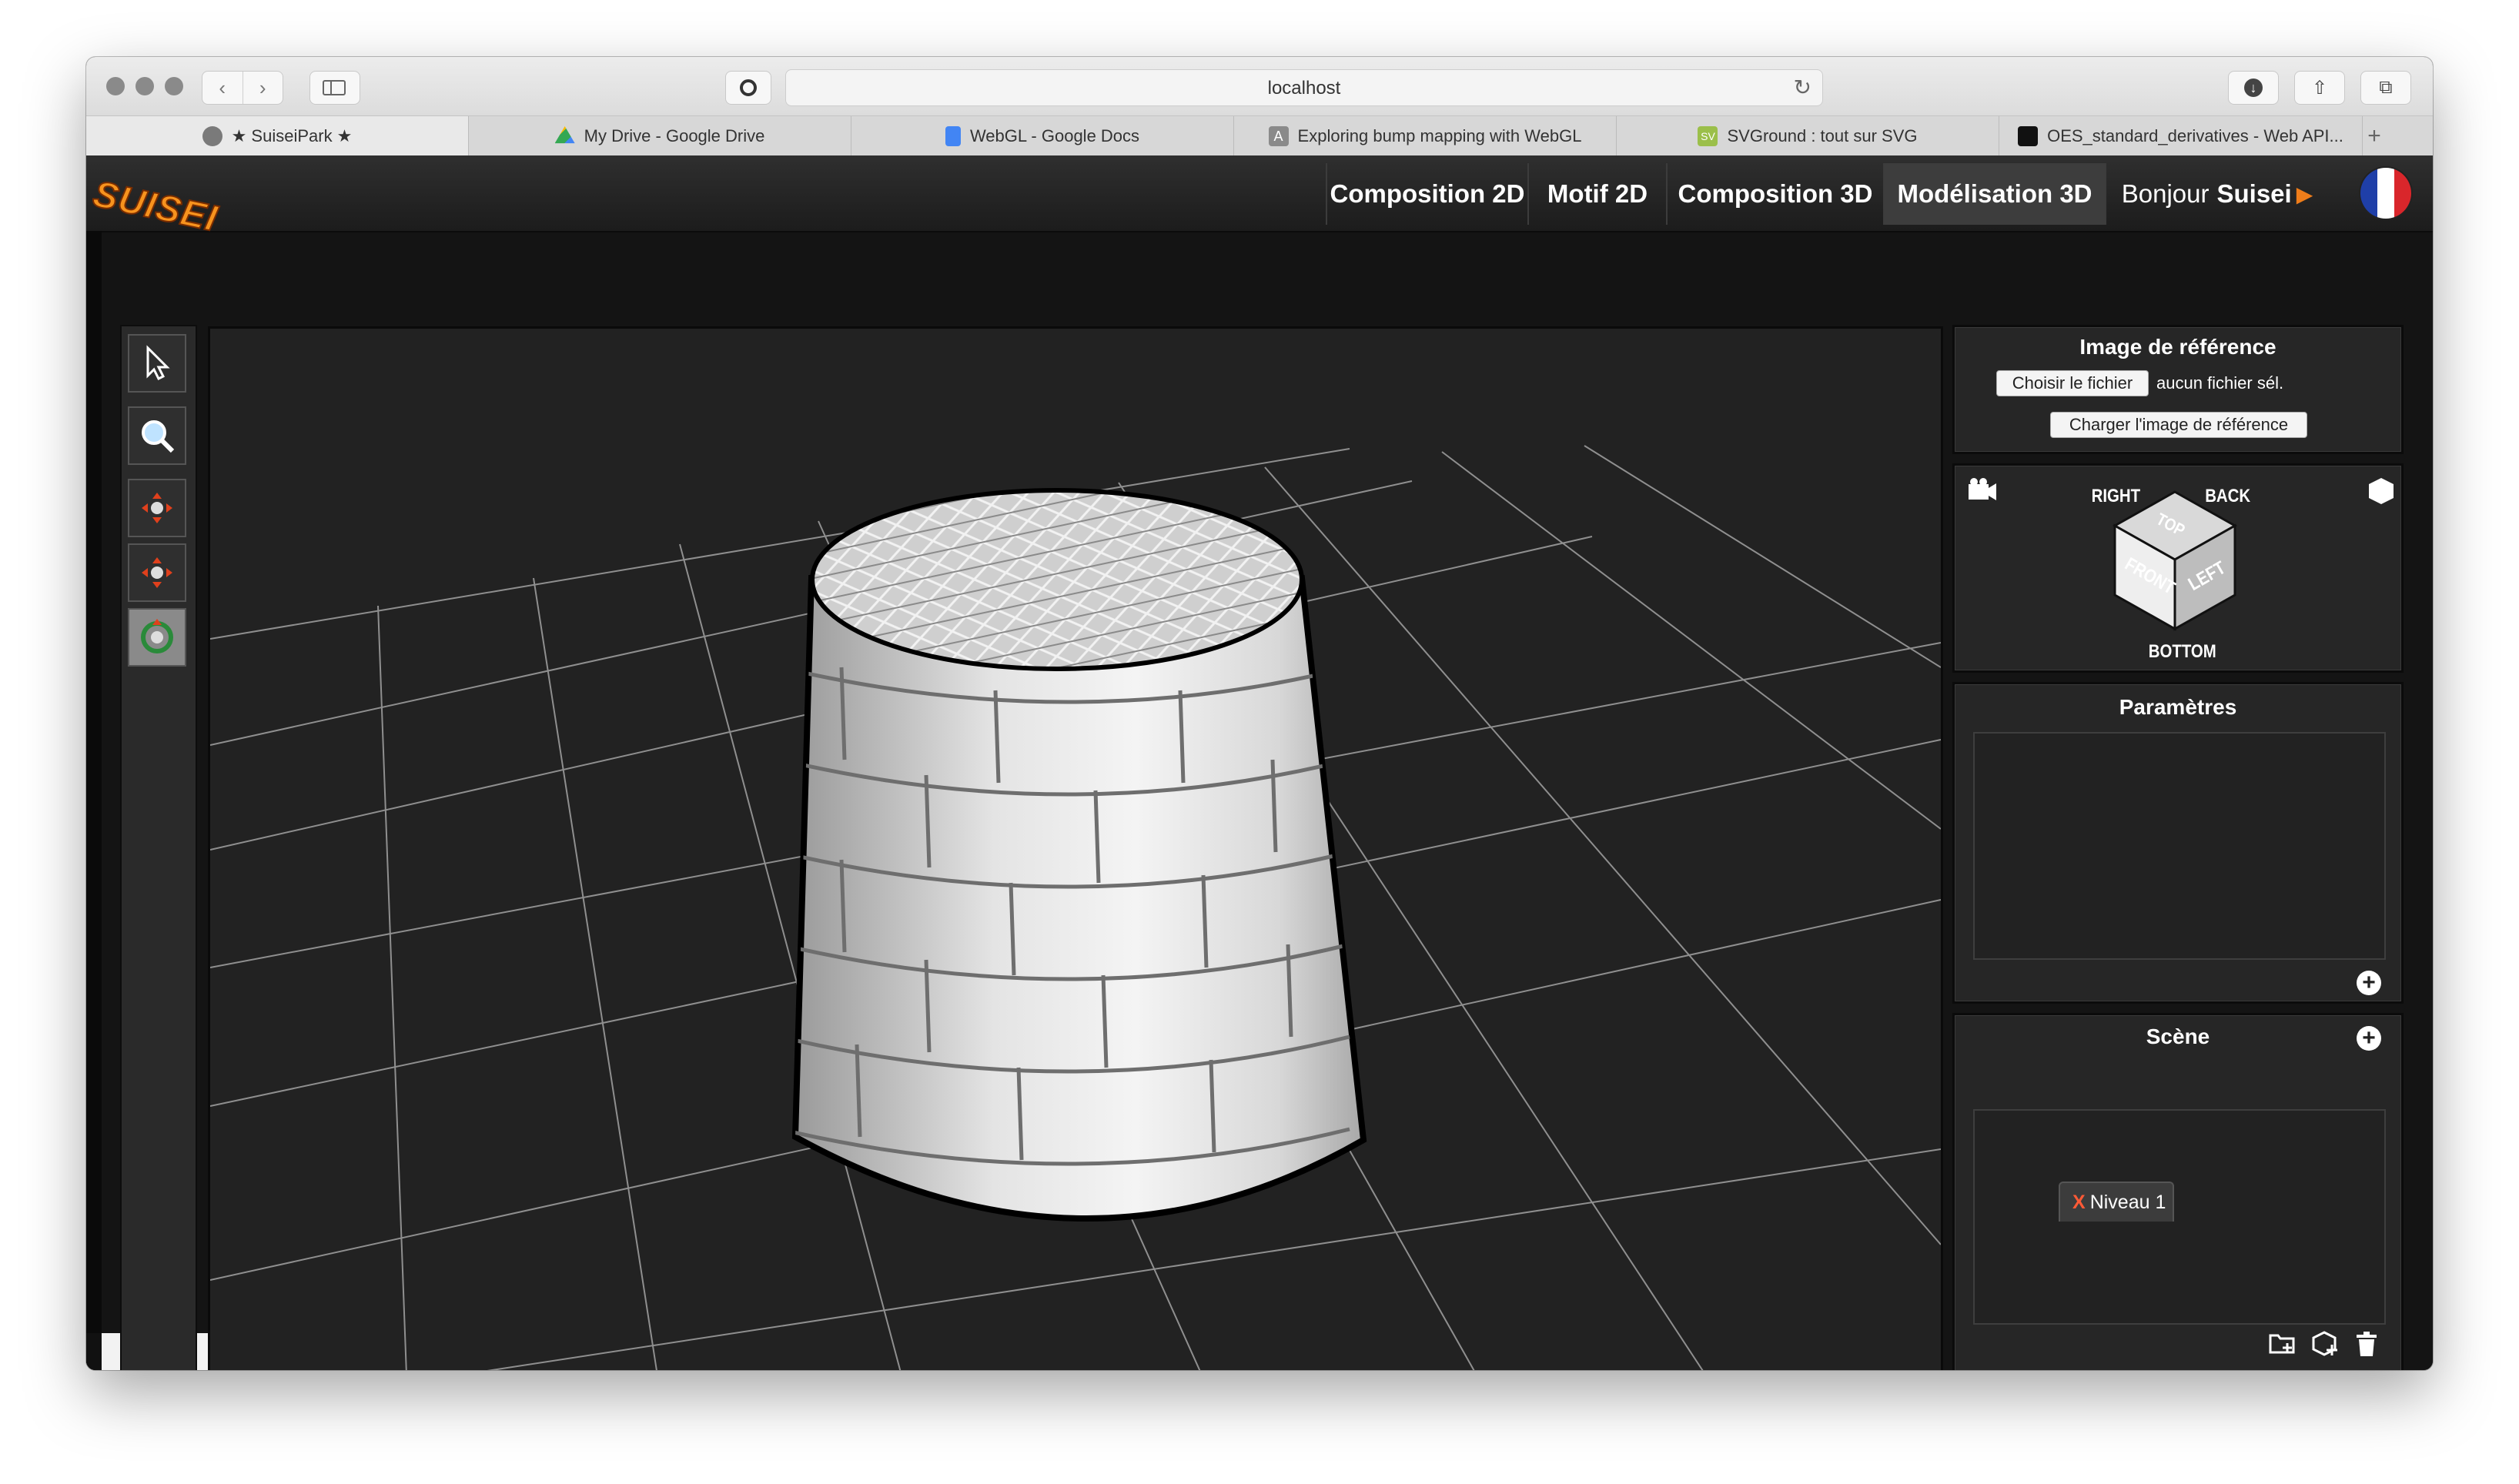 This screenshot has width=2519, height=1484. I want to click on letter-a-icon: A, so click(1278, 136).